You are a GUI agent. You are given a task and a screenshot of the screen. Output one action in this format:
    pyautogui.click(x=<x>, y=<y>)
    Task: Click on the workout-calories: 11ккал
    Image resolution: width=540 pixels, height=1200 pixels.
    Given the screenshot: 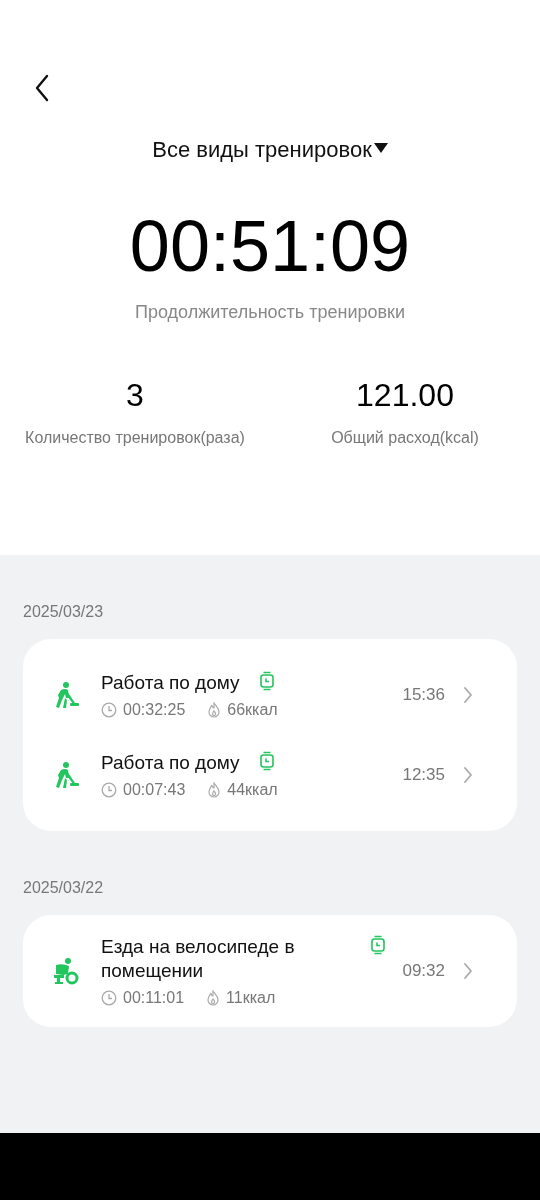 What is the action you would take?
    pyautogui.click(x=251, y=998)
    